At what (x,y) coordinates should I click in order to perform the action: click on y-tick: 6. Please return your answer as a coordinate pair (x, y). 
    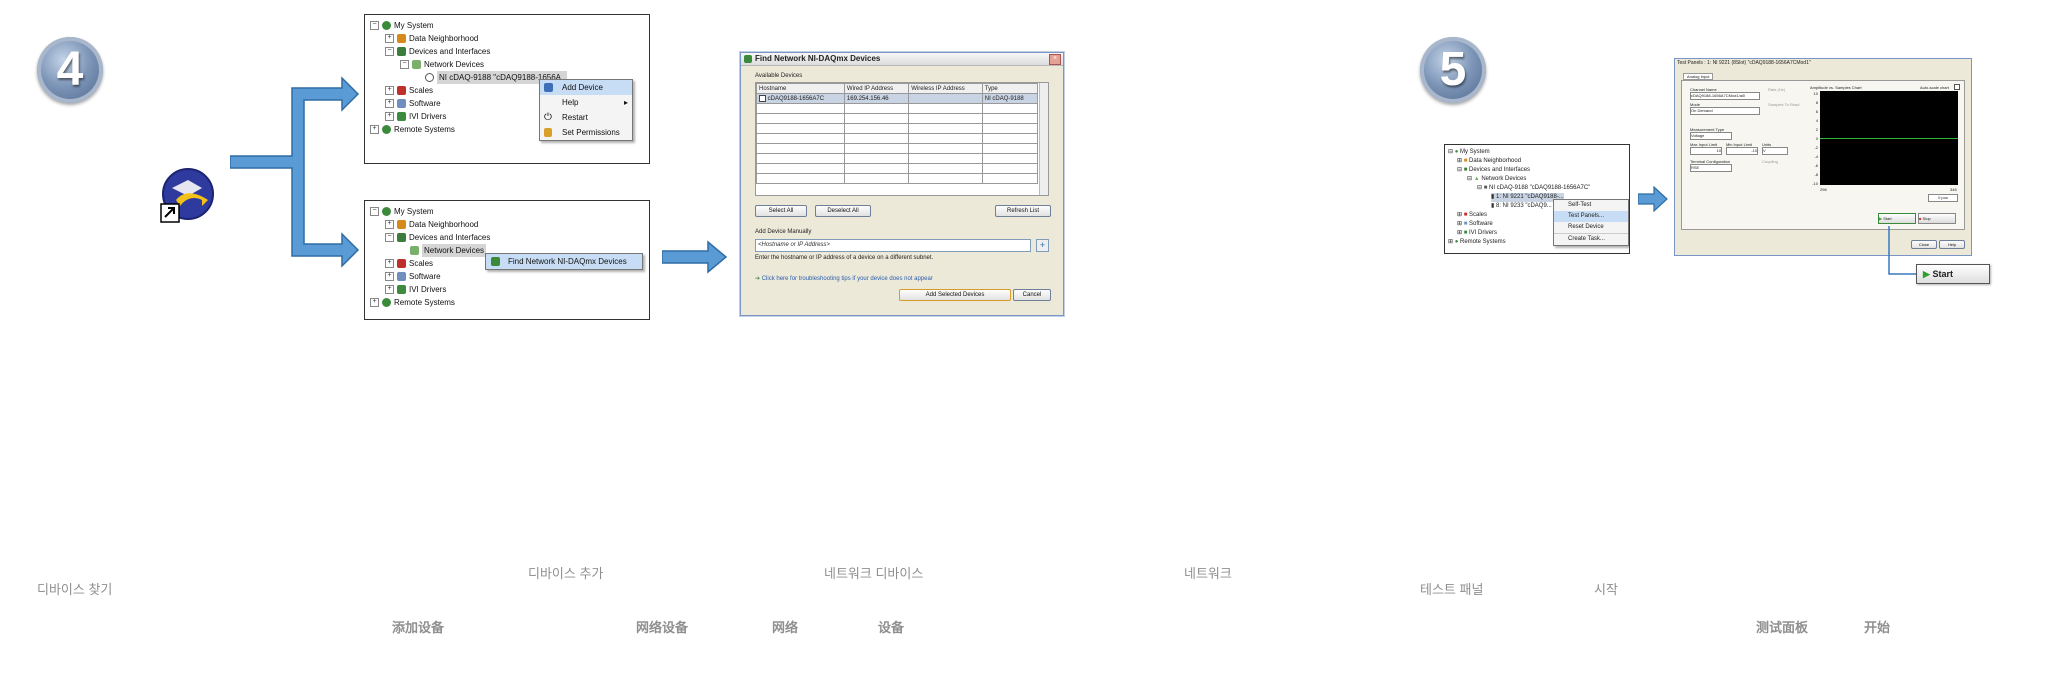
    Looking at the image, I should click on (1816, 111).